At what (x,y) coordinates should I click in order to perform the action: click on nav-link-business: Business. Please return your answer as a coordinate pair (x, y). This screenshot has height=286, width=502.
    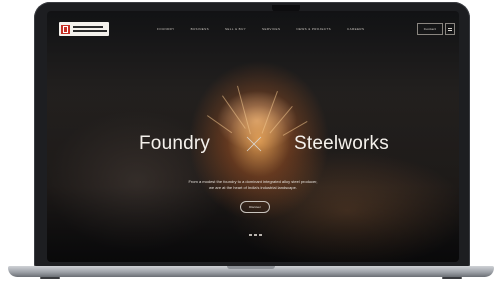
    Looking at the image, I should click on (200, 29).